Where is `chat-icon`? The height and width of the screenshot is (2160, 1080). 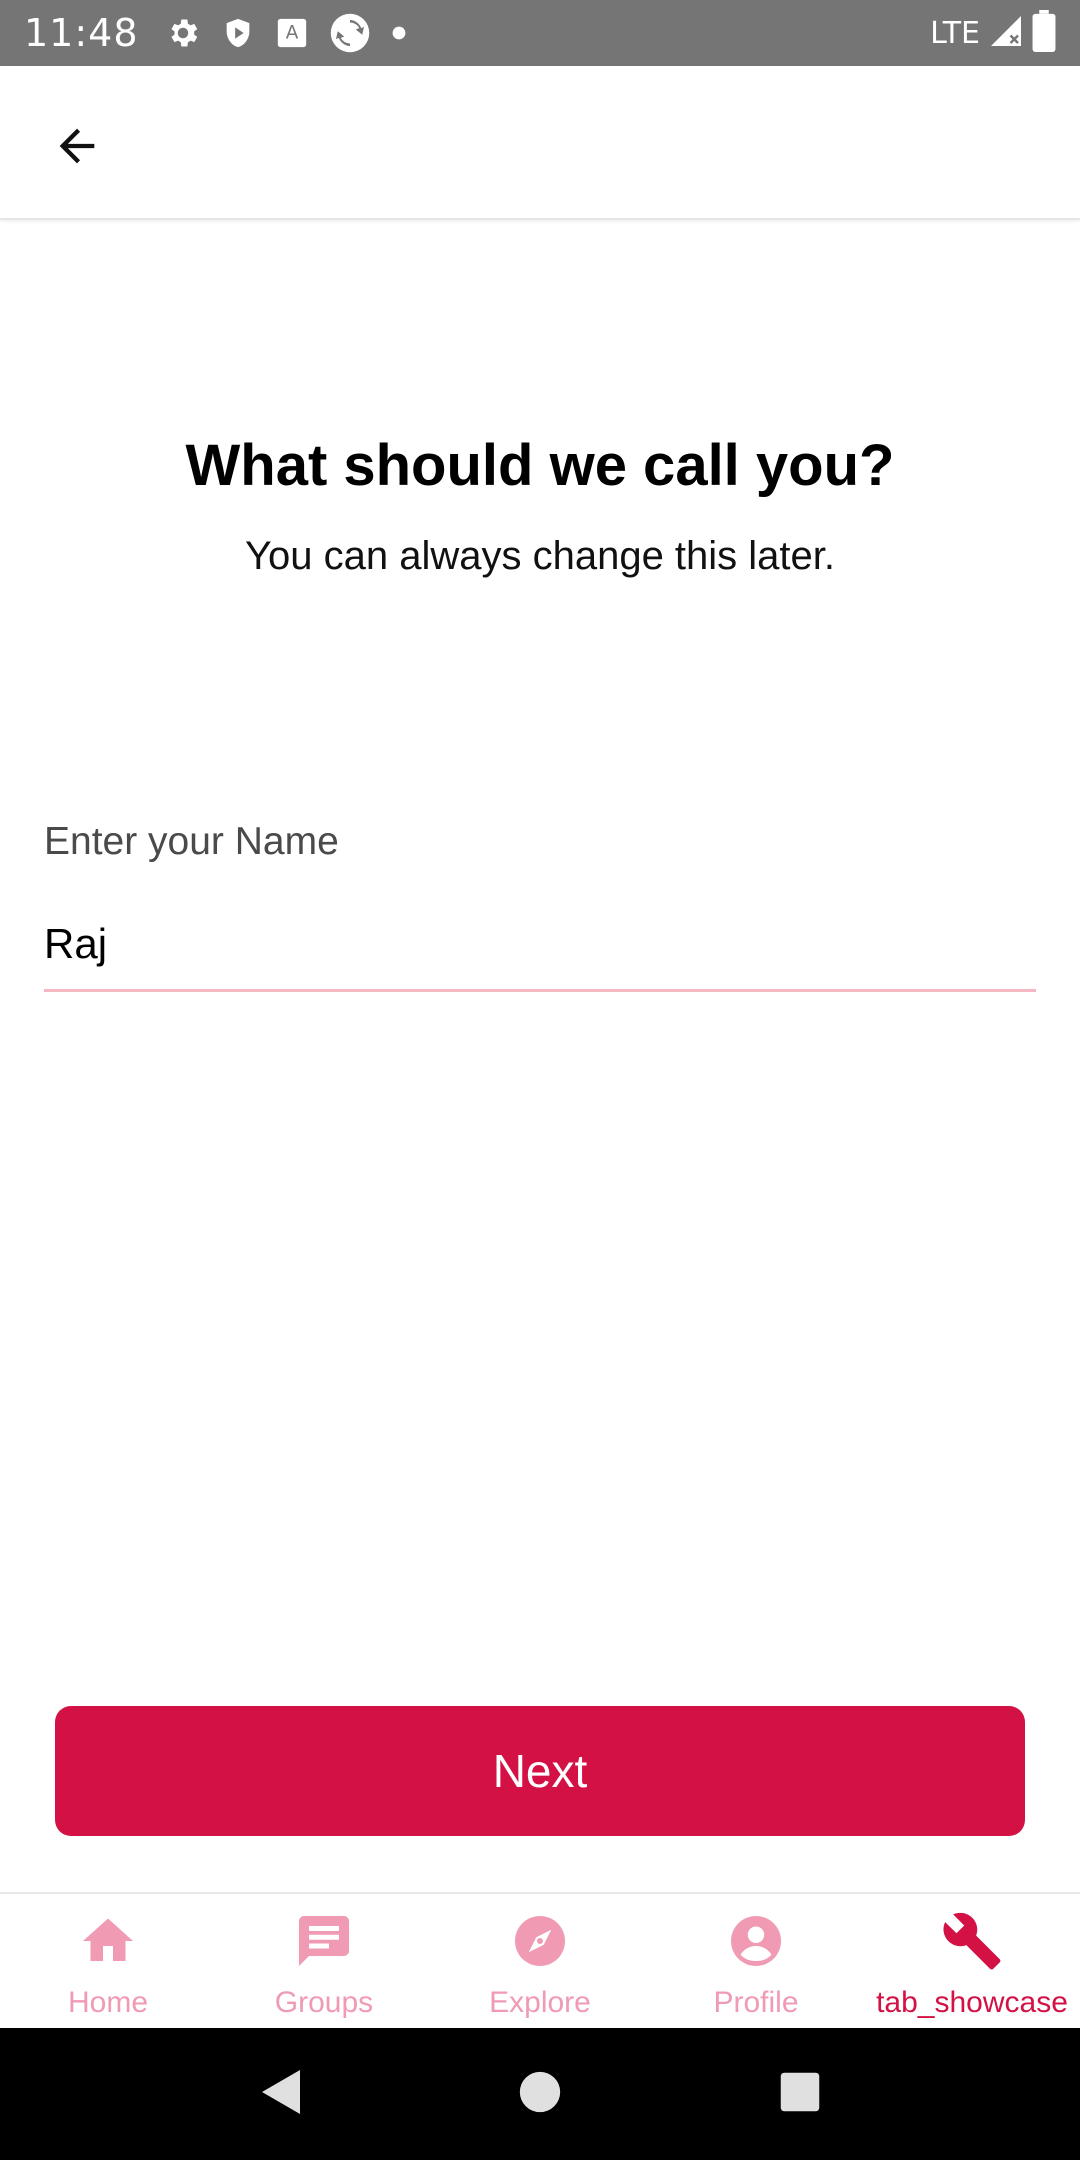
chat-icon is located at coordinates (324, 1941).